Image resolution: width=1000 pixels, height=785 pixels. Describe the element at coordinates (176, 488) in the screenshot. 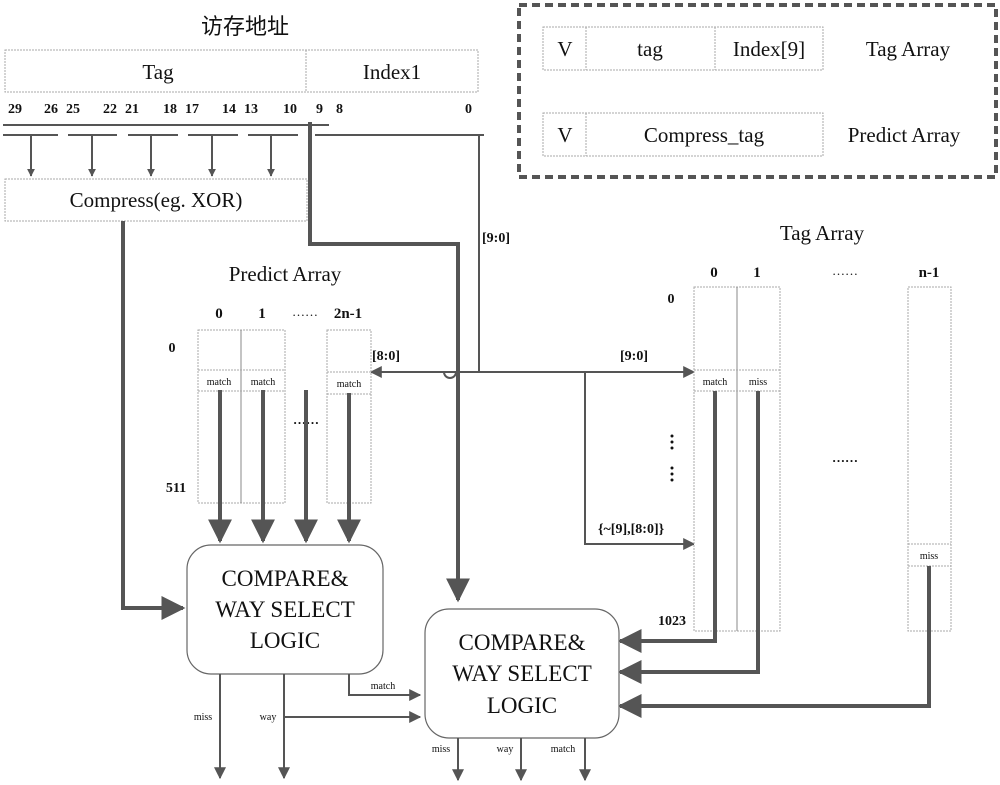

I see `predict-row-last: 511` at that location.